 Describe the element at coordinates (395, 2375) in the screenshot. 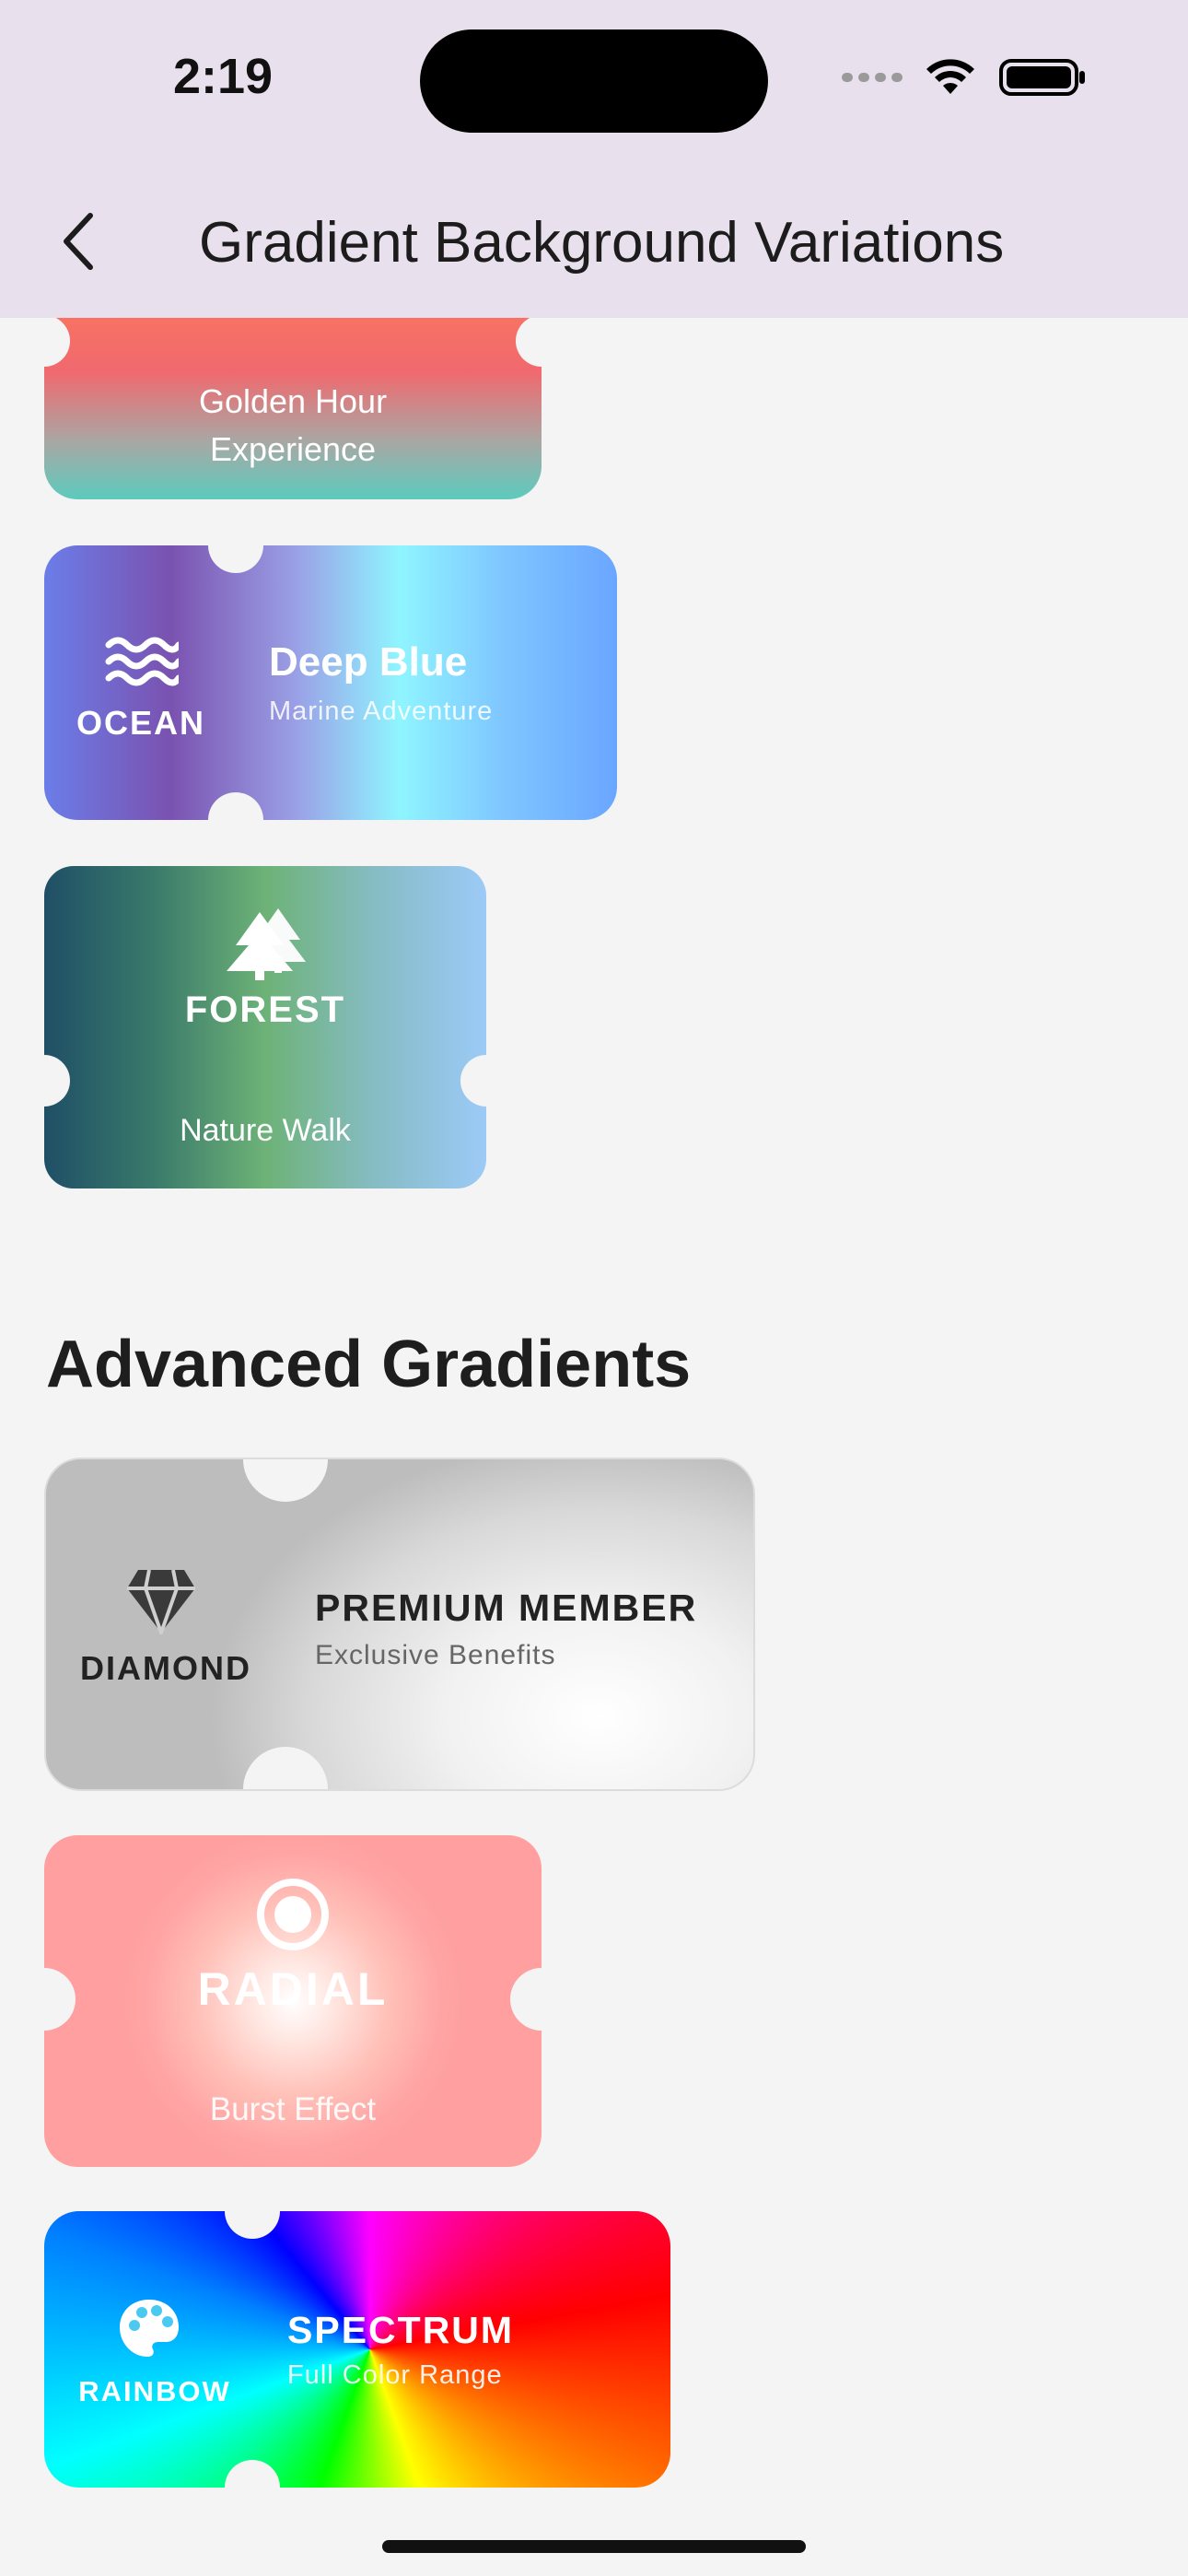

I see `spectrum-subtitle: Full Color Range` at that location.